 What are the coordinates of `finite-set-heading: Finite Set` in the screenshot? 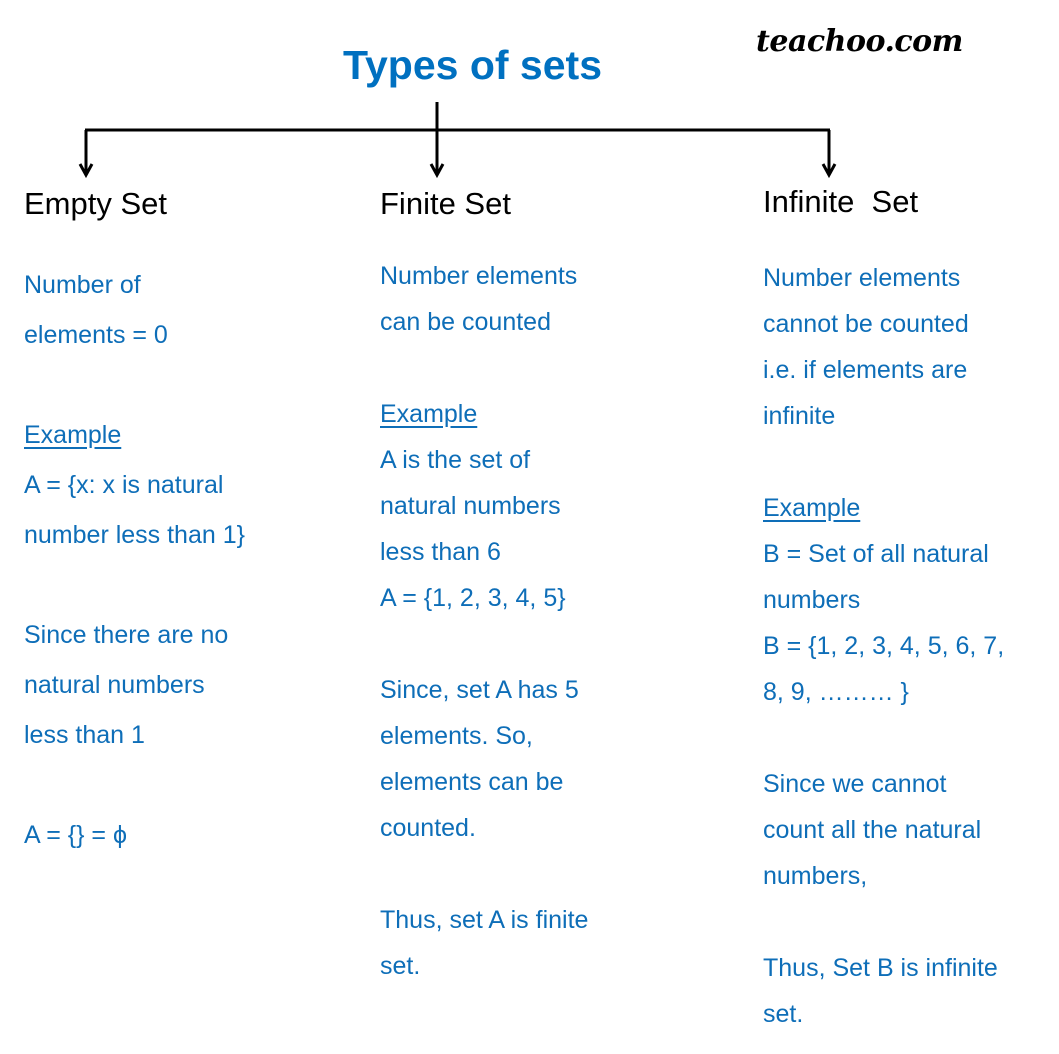 It's located at (445, 203).